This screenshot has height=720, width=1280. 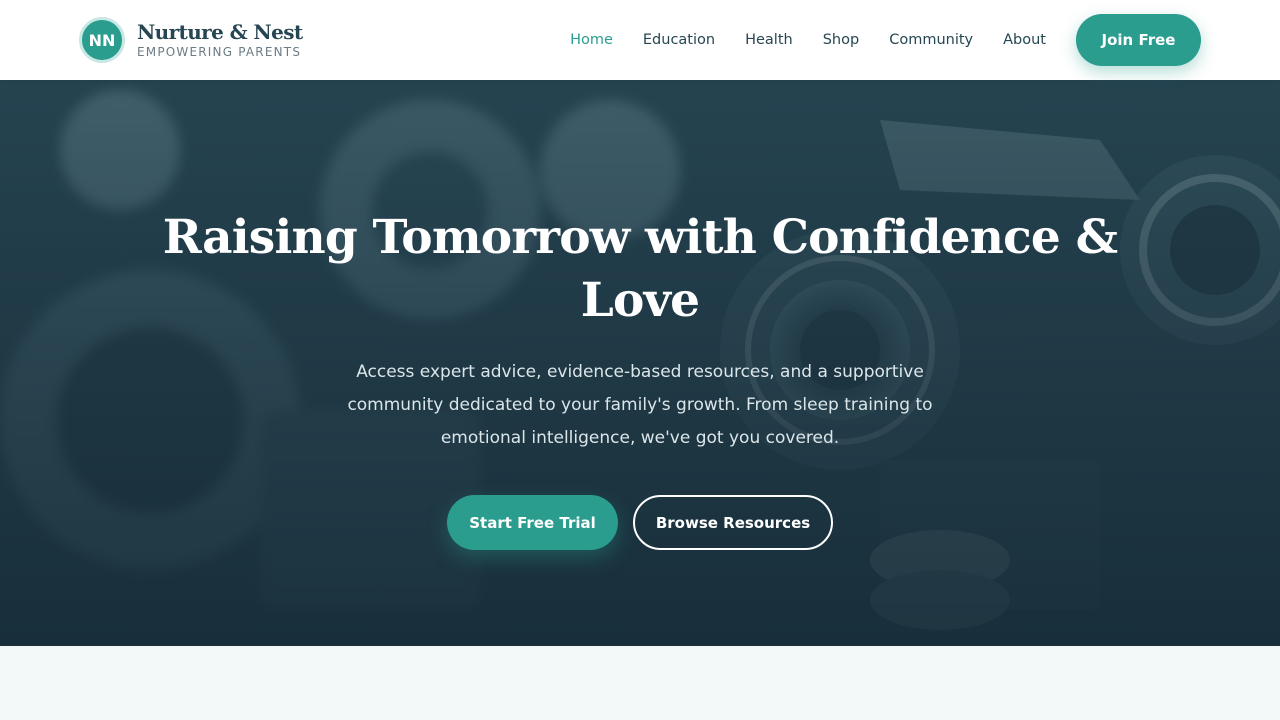 I want to click on nav-link-health: Health, so click(x=769, y=40).